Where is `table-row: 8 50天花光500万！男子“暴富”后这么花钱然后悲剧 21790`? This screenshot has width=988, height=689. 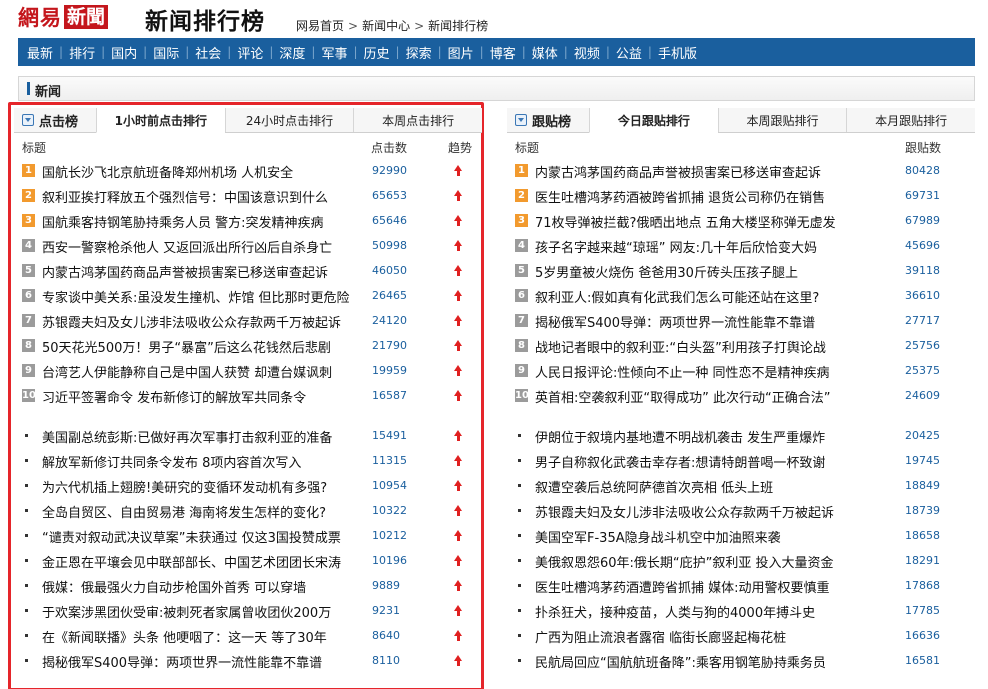 table-row: 8 50天花光500万！男子“暴富”后这么花钱然后悲剧 21790 is located at coordinates (248, 345).